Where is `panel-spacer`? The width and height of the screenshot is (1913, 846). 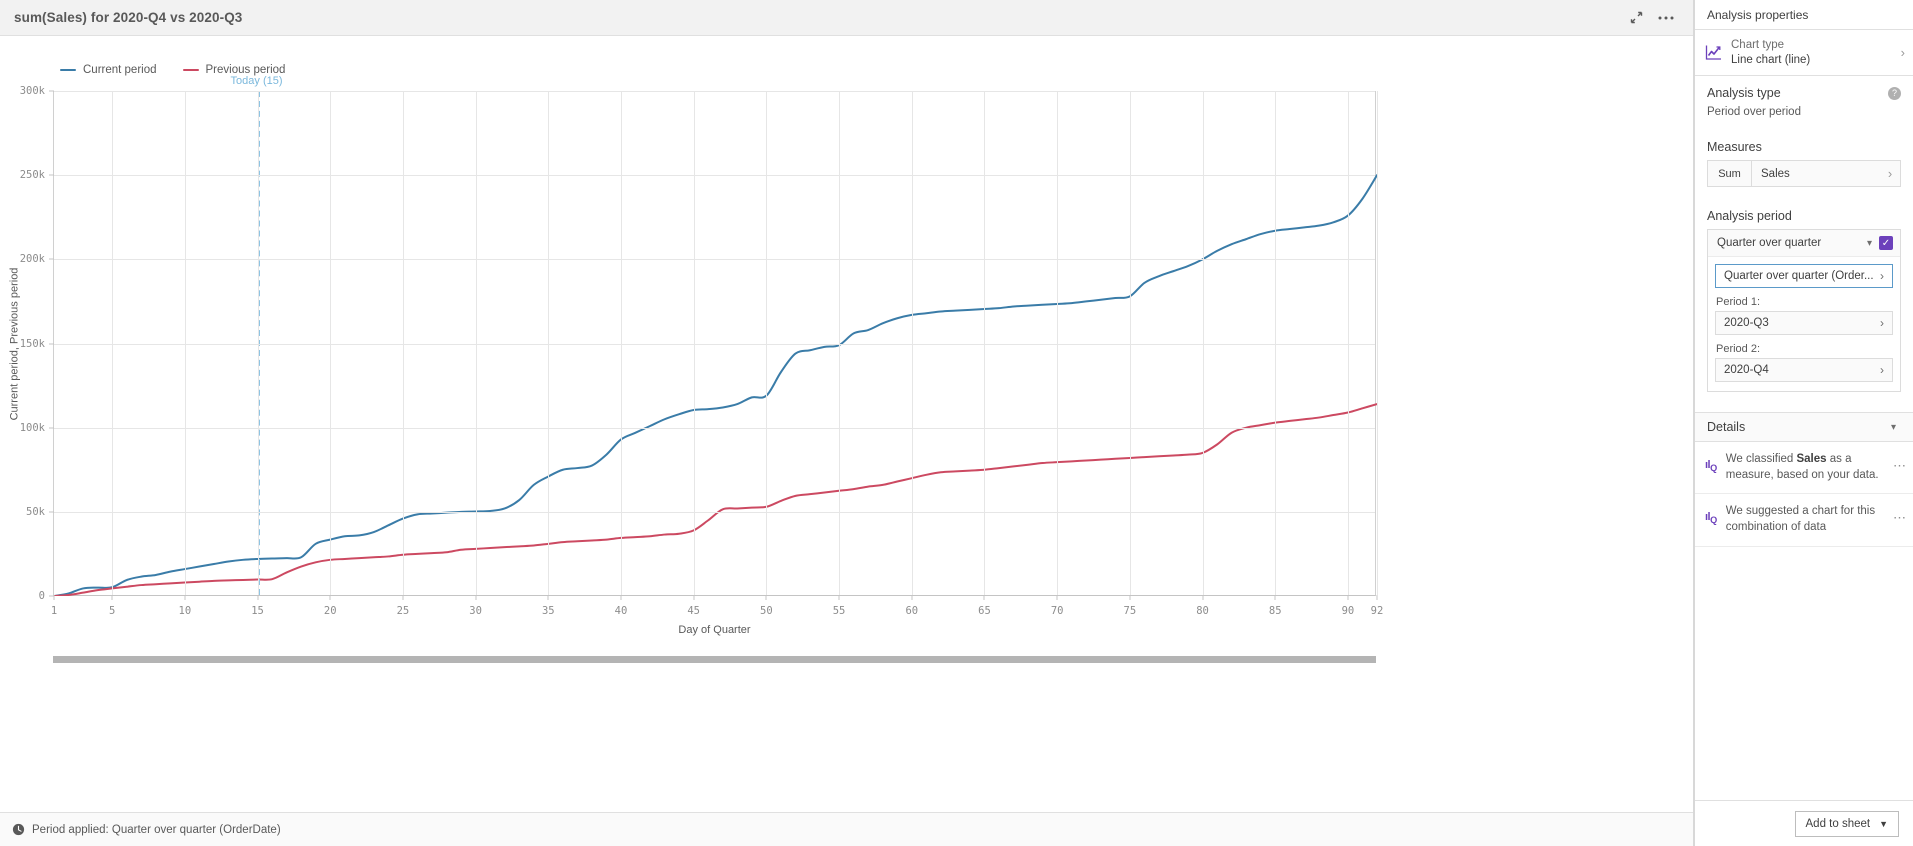
panel-spacer is located at coordinates (1804, 674).